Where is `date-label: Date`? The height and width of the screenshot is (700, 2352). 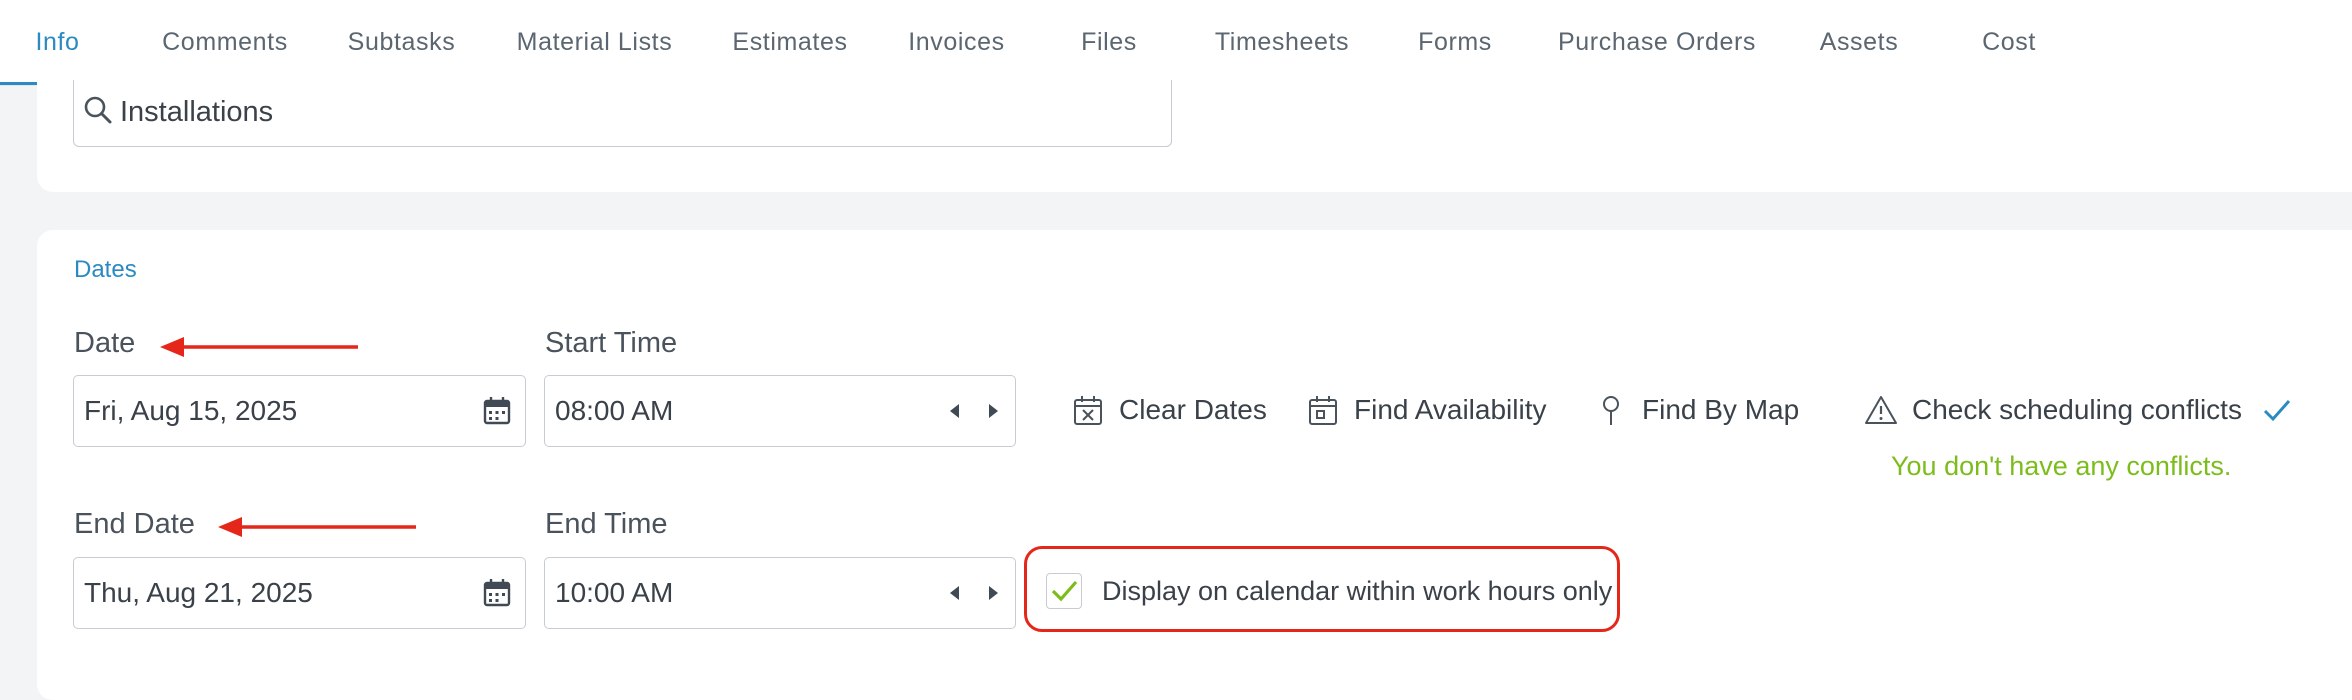 date-label: Date is located at coordinates (105, 343).